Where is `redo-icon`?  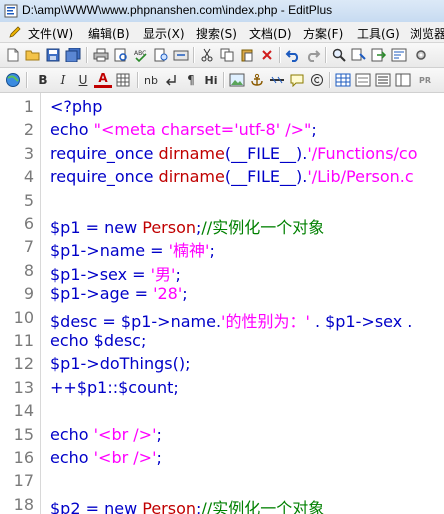
redo-icon is located at coordinates (313, 55).